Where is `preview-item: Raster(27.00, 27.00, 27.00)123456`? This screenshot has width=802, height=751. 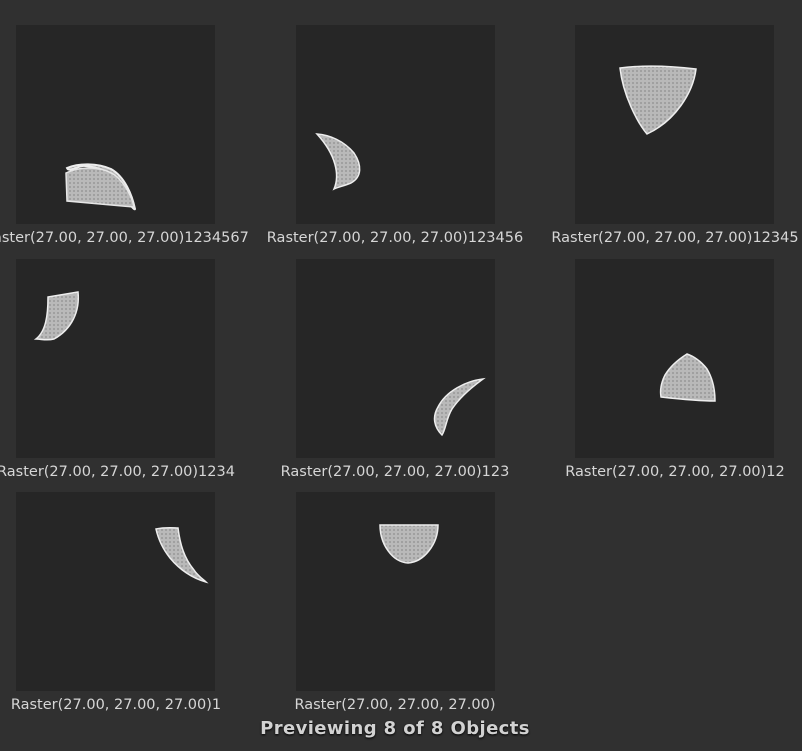 preview-item: Raster(27.00, 27.00, 27.00)123456 is located at coordinates (395, 141).